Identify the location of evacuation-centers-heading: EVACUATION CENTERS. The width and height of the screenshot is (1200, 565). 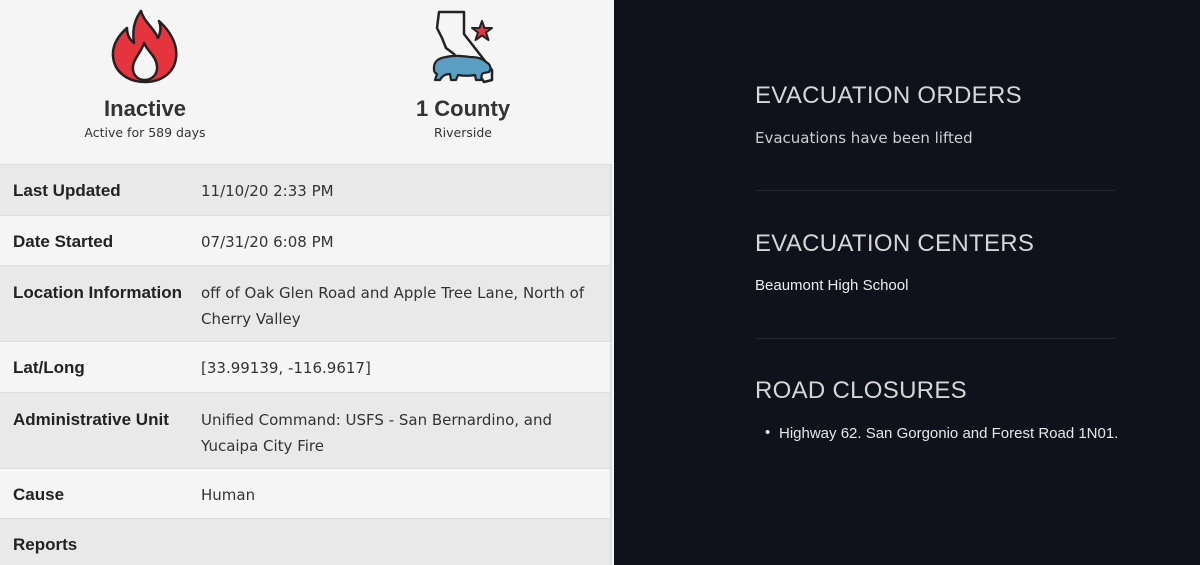
(895, 243).